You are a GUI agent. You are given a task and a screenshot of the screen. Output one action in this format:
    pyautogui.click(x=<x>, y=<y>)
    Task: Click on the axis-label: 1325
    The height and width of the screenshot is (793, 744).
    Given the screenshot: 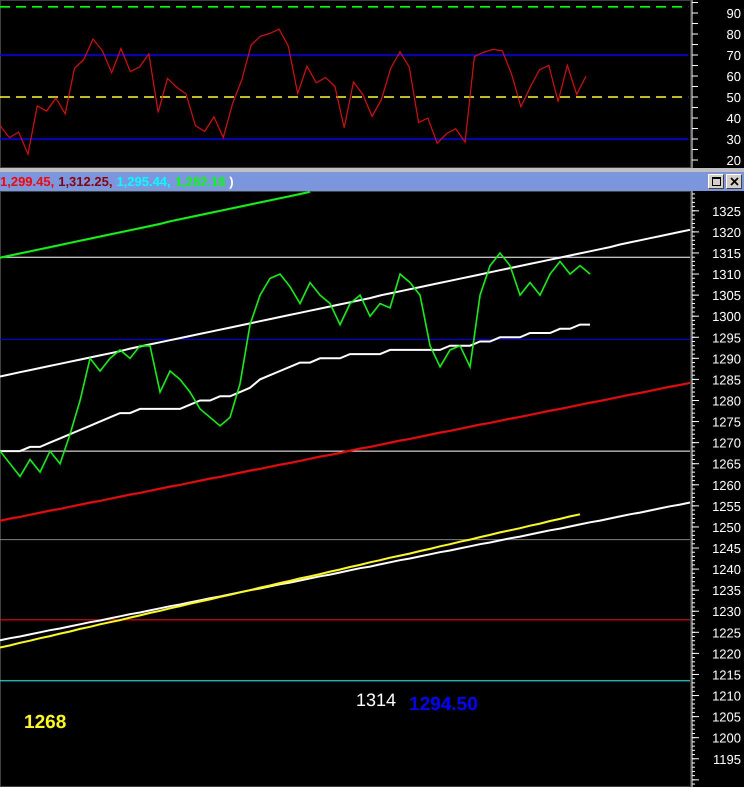 What is the action you would take?
    pyautogui.click(x=726, y=211)
    